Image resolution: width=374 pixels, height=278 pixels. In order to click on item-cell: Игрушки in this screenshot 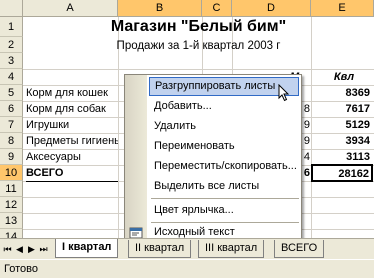, I will do `click(72, 125)`.